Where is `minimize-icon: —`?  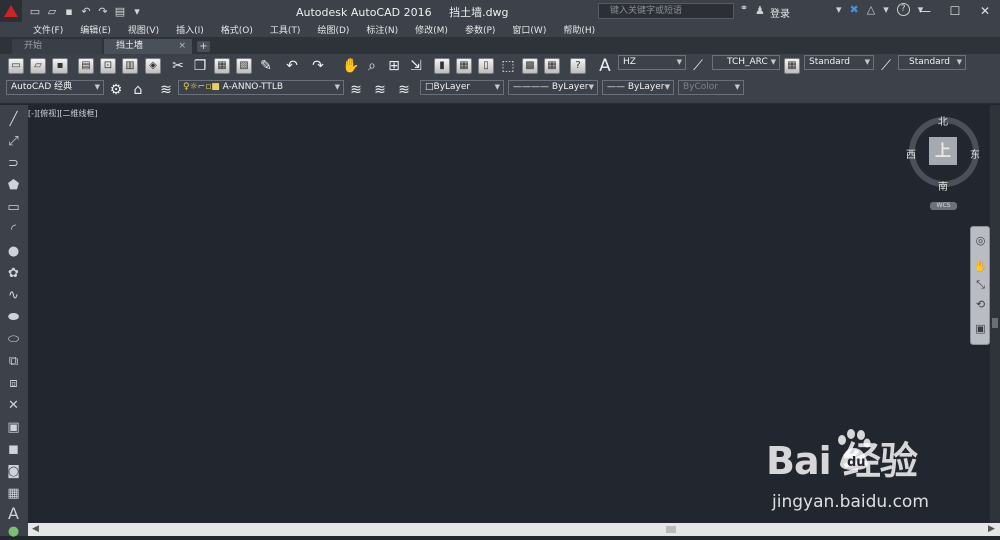
minimize-icon: — is located at coordinates (925, 11).